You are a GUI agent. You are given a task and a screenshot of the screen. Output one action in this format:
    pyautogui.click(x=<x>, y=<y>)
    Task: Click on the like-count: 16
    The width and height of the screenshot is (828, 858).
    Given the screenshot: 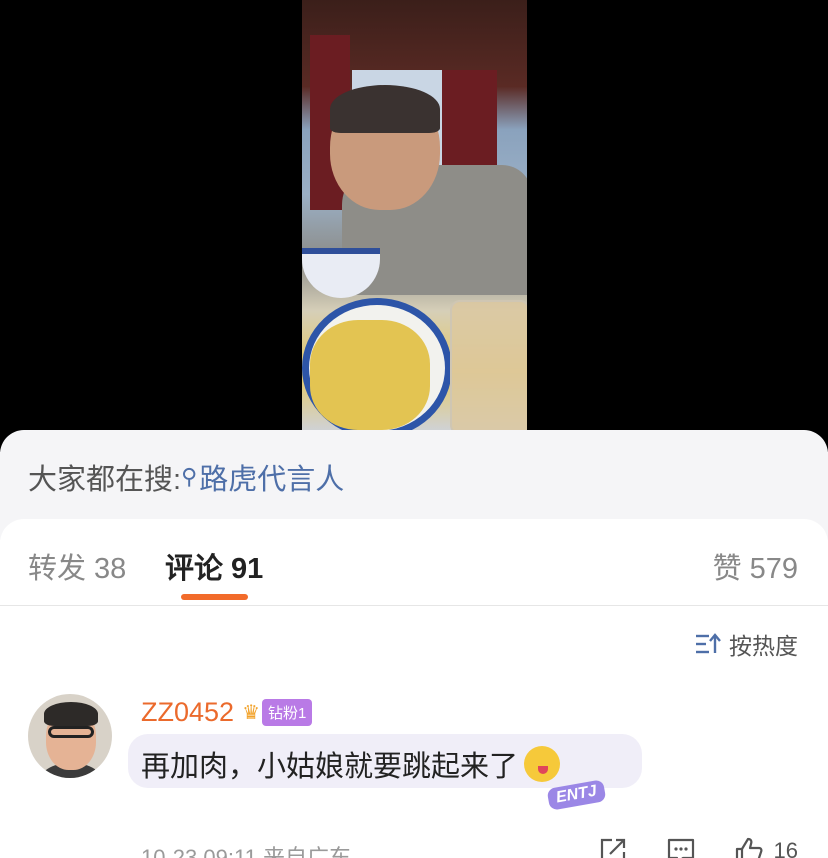 What is the action you would take?
    pyautogui.click(x=785, y=848)
    